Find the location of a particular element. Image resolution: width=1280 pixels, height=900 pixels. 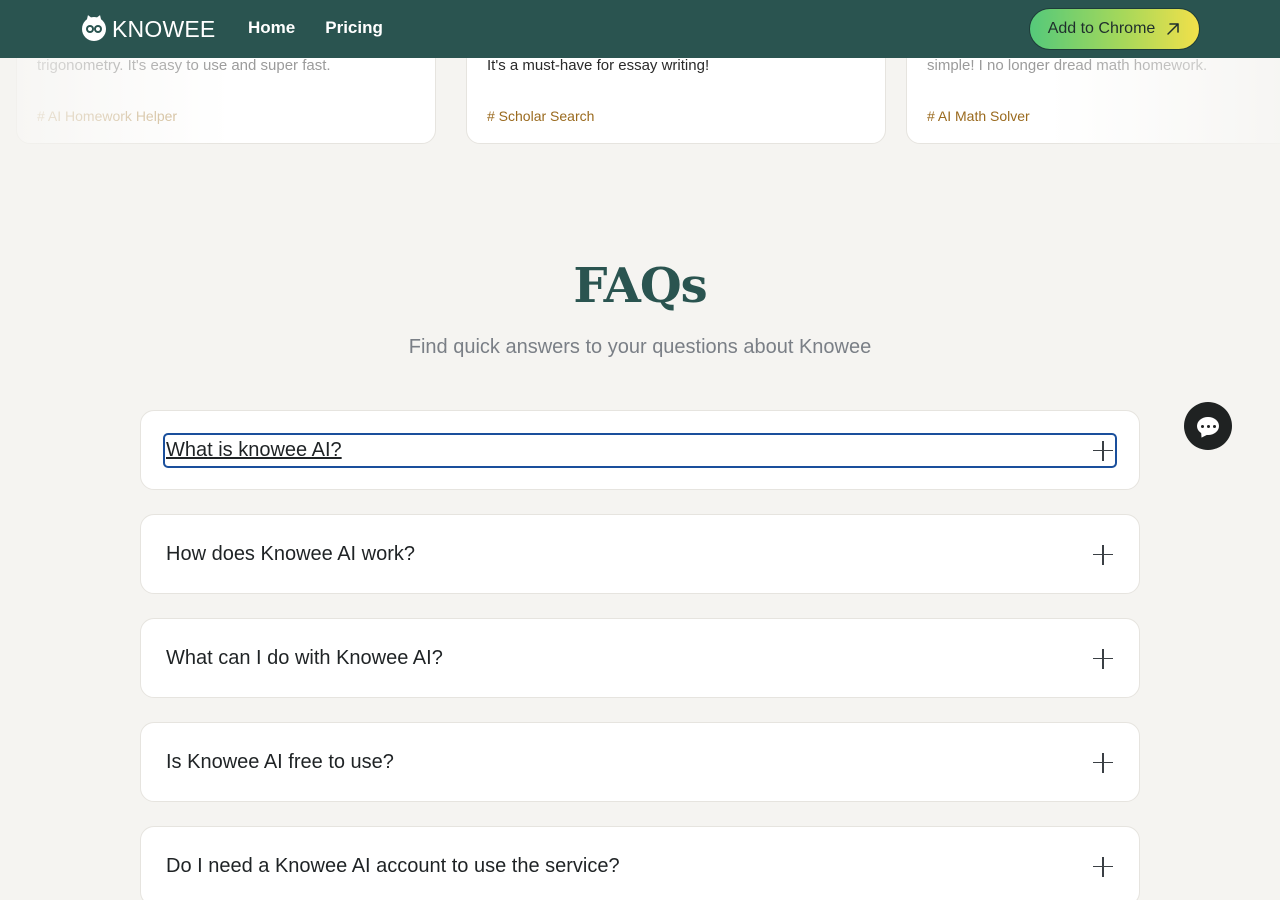

faq-item: What is knowee AI? is located at coordinates (640, 450).